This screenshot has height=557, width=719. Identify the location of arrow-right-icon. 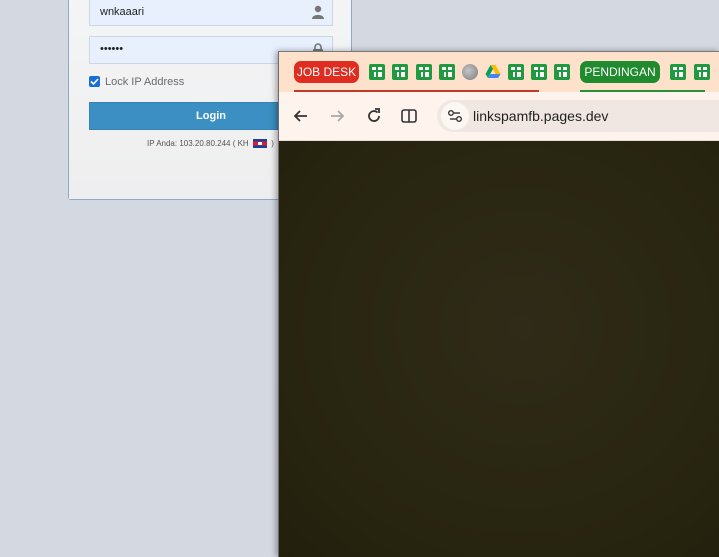
(338, 116).